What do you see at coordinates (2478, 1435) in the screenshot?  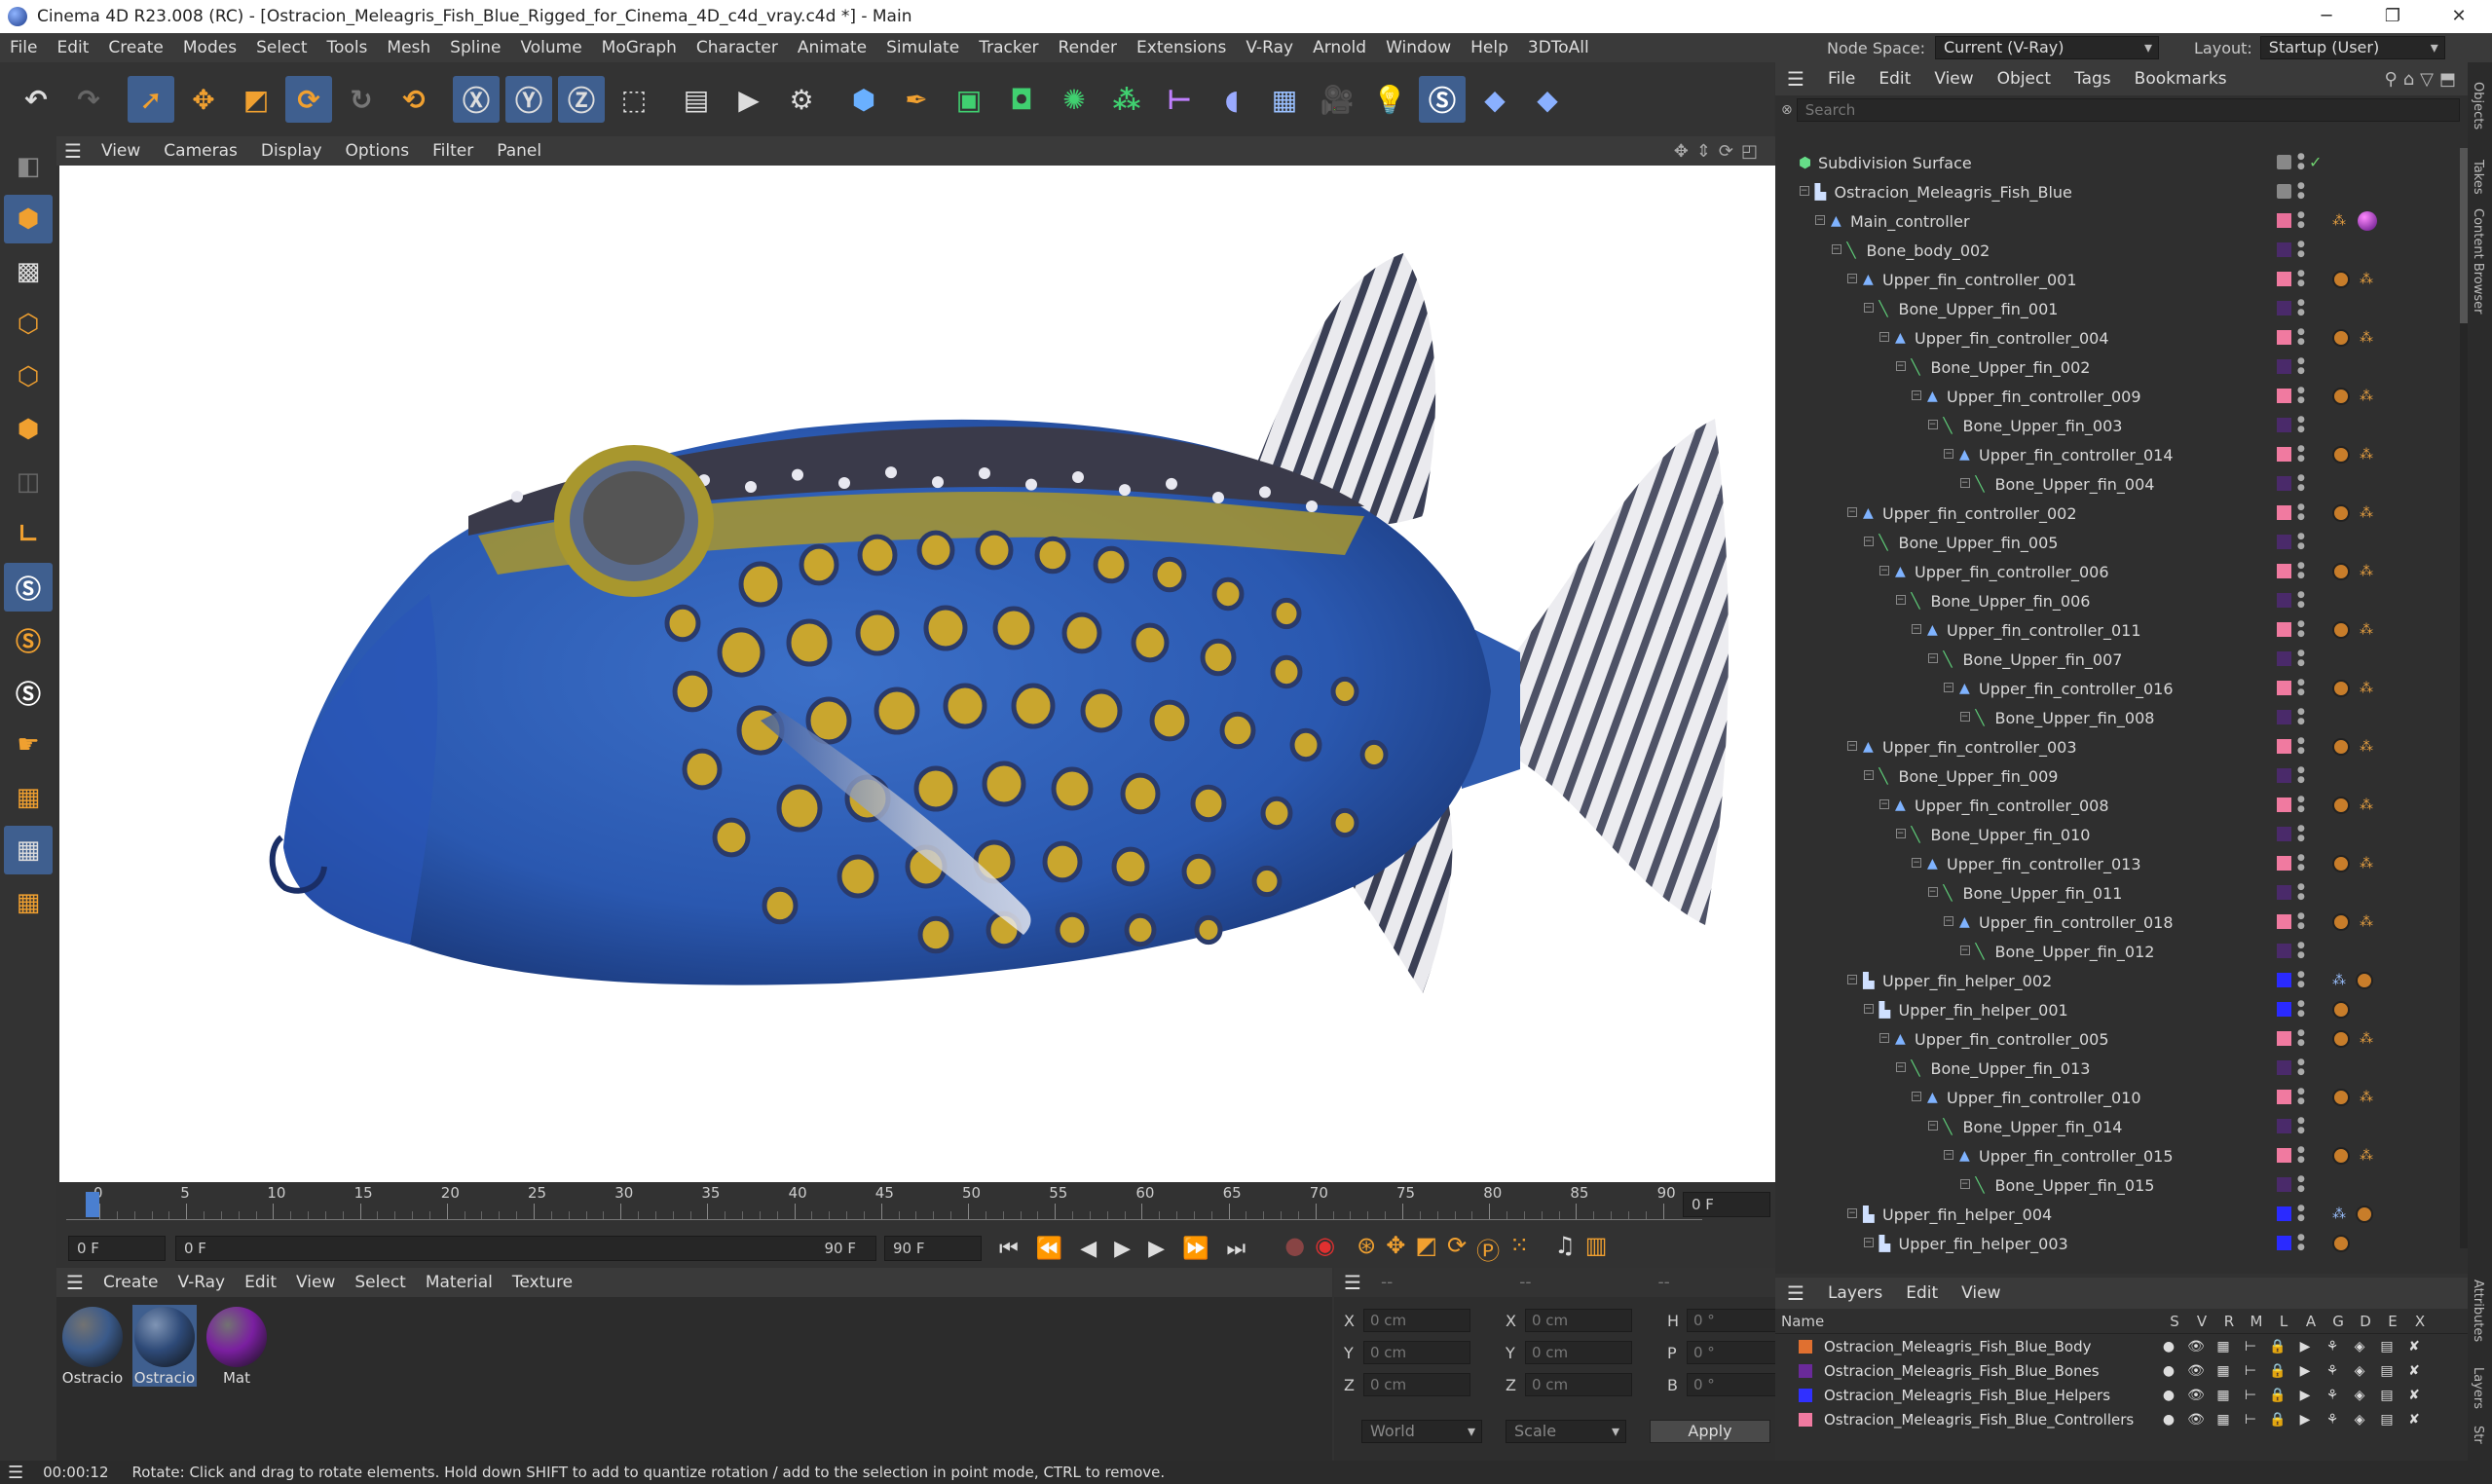 I see `structure-side-tab: Str` at bounding box center [2478, 1435].